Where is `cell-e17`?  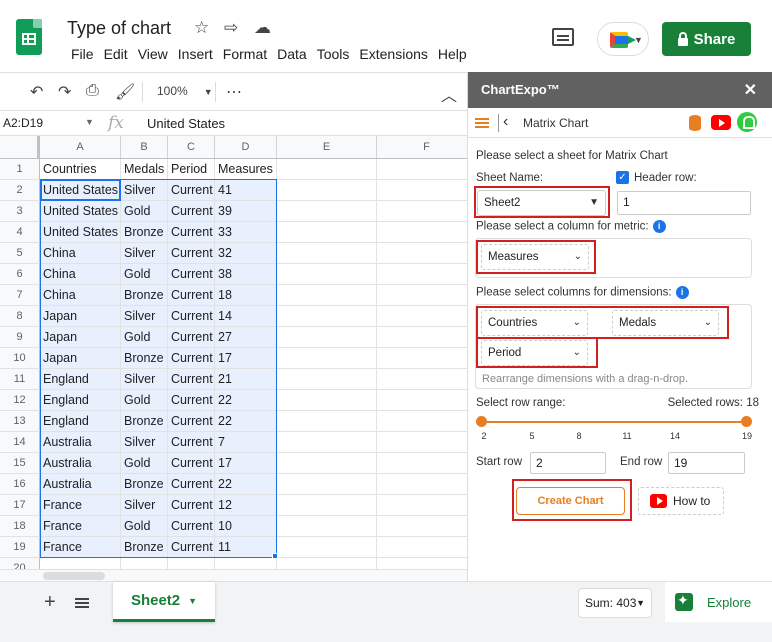 cell-e17 is located at coordinates (327, 505).